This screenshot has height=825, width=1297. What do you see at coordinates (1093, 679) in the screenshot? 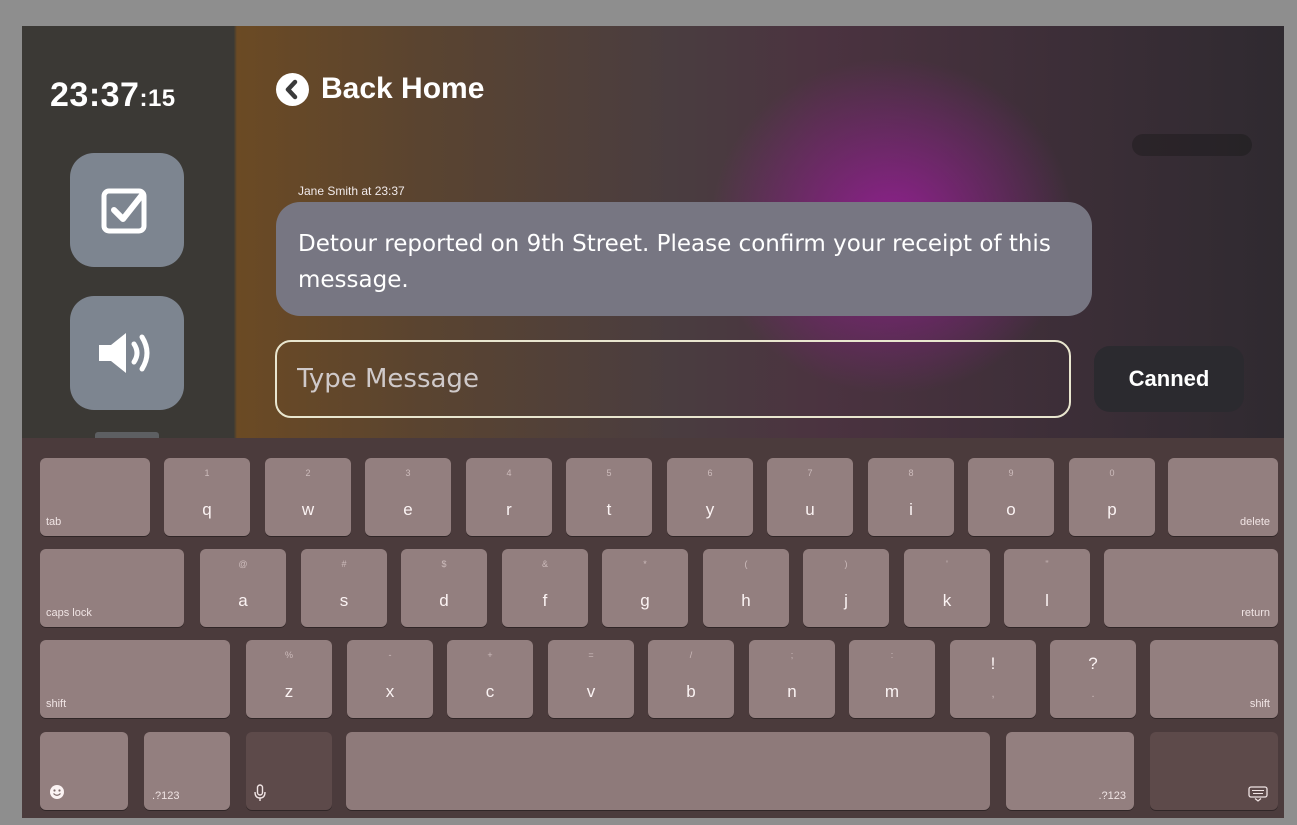
I see `key-period: ?.` at bounding box center [1093, 679].